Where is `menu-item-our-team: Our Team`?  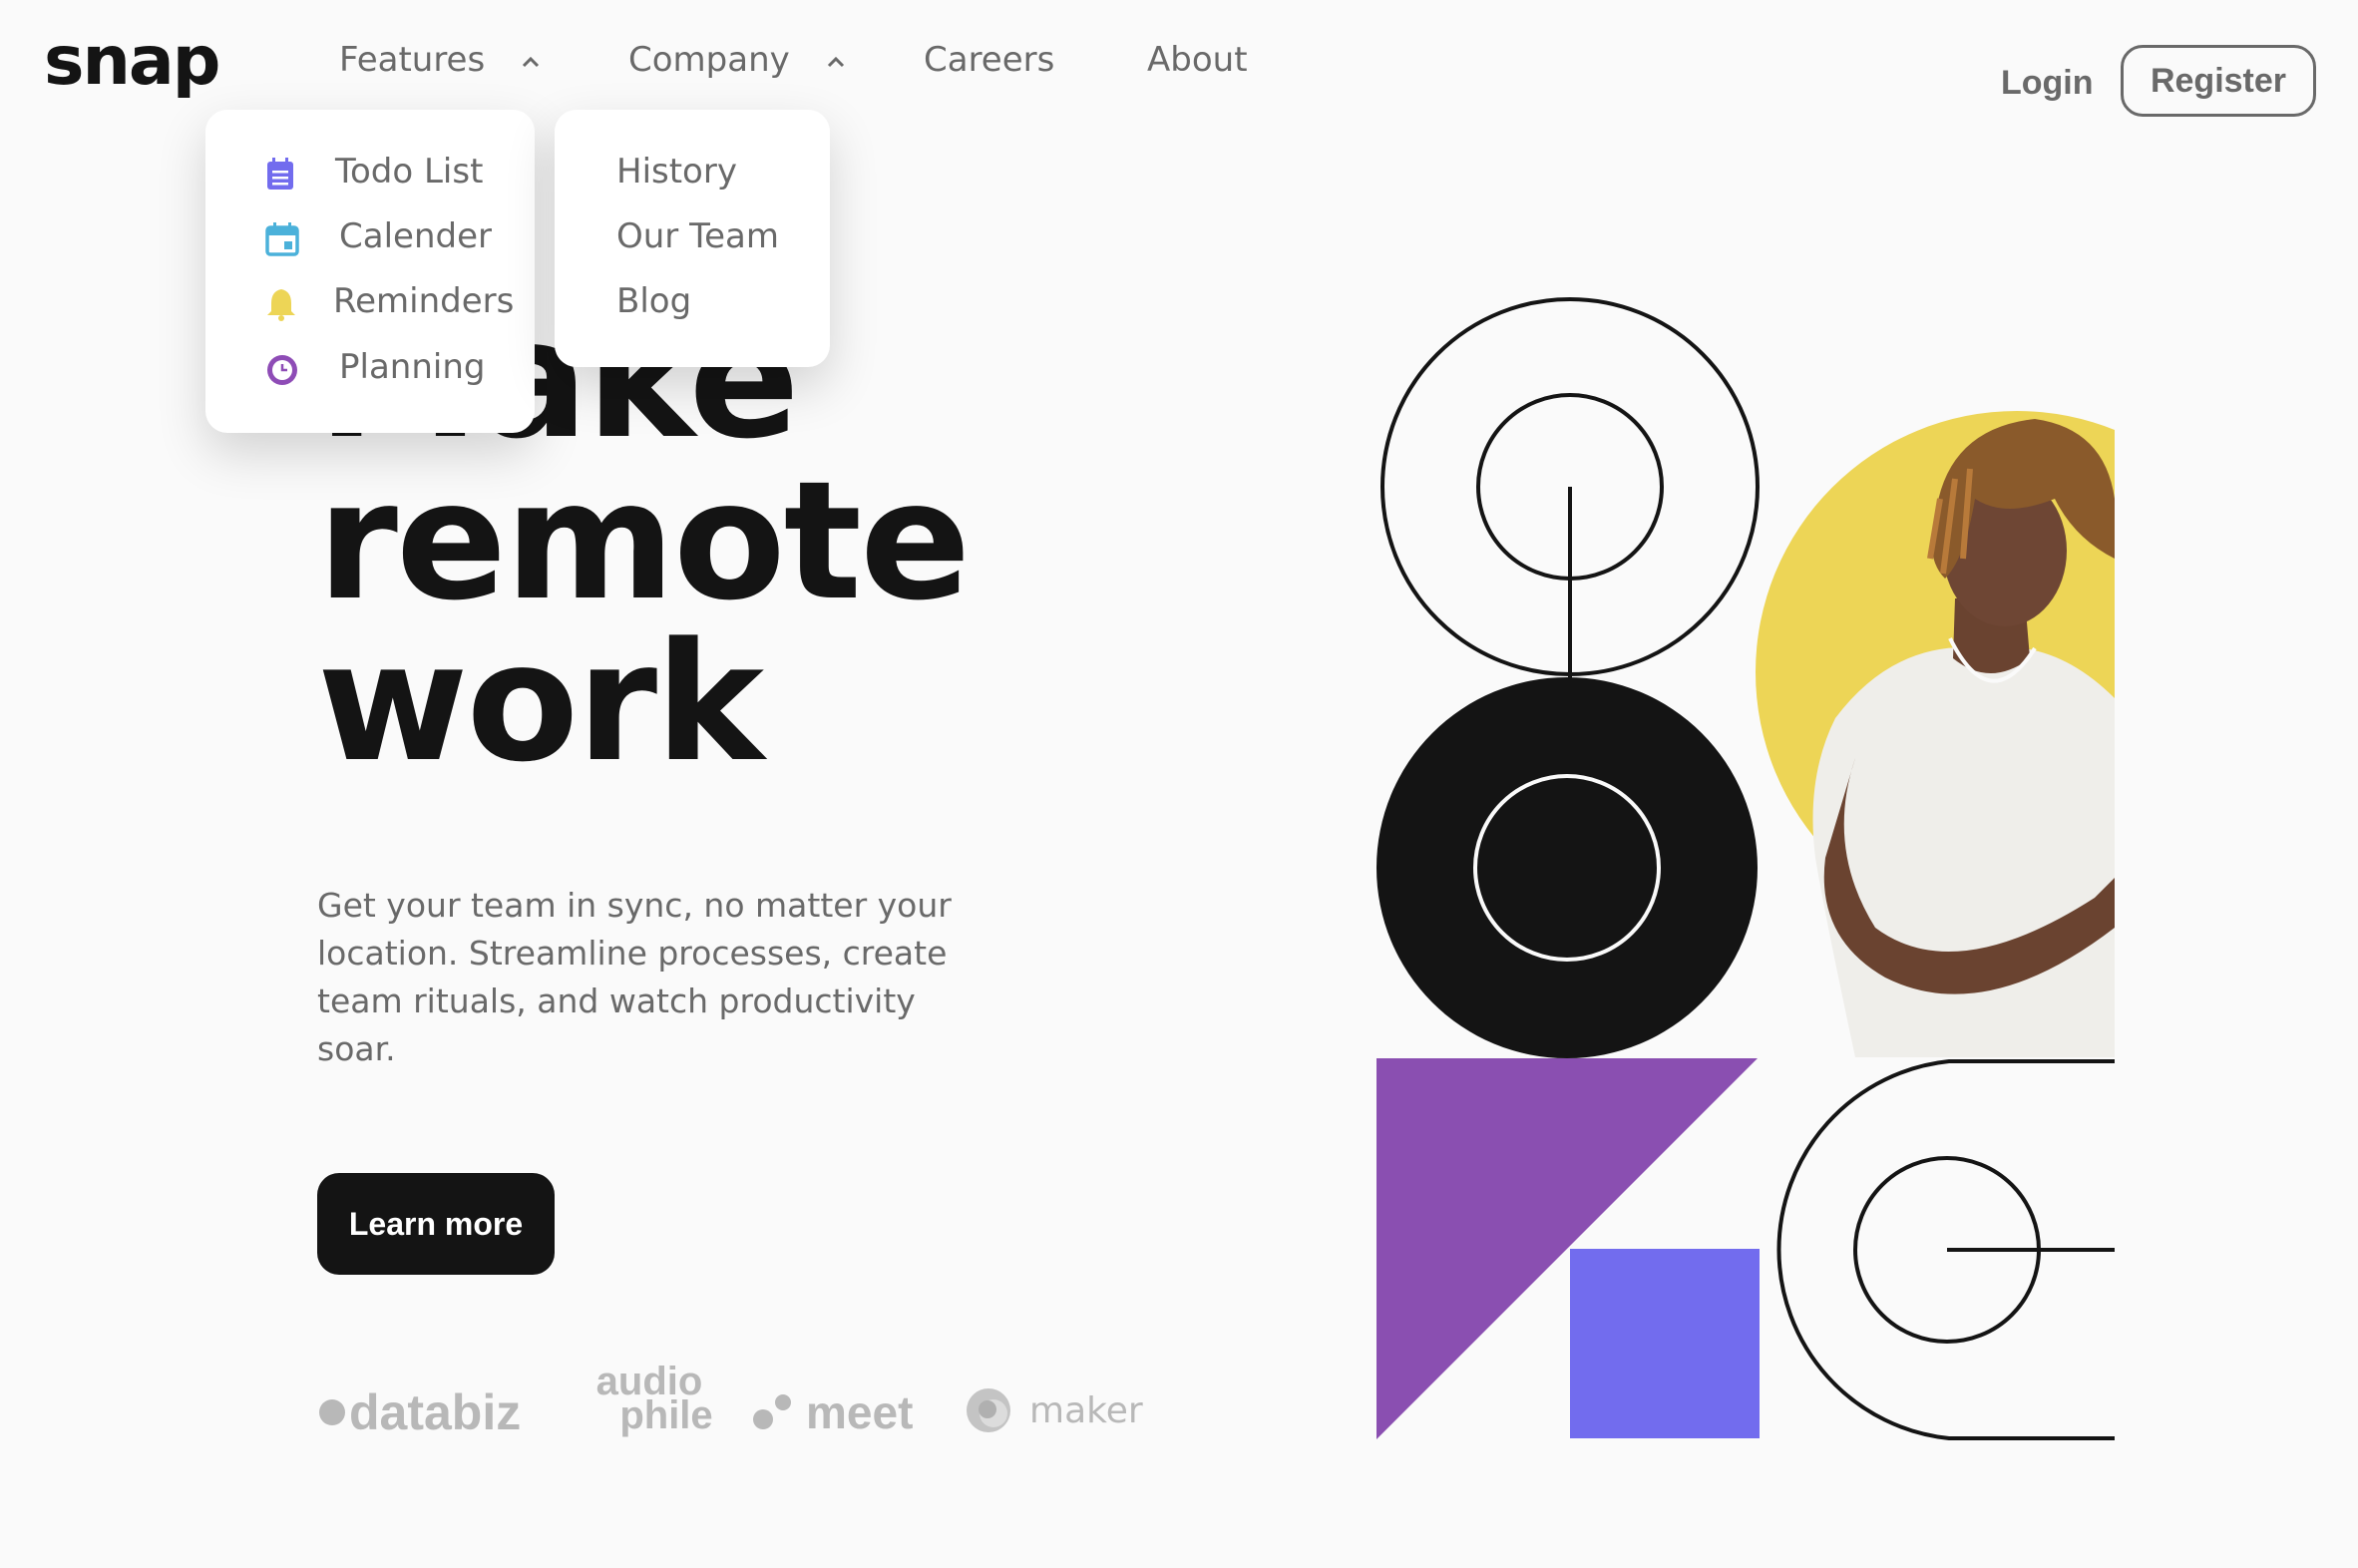
menu-item-our-team: Our Team is located at coordinates (697, 236).